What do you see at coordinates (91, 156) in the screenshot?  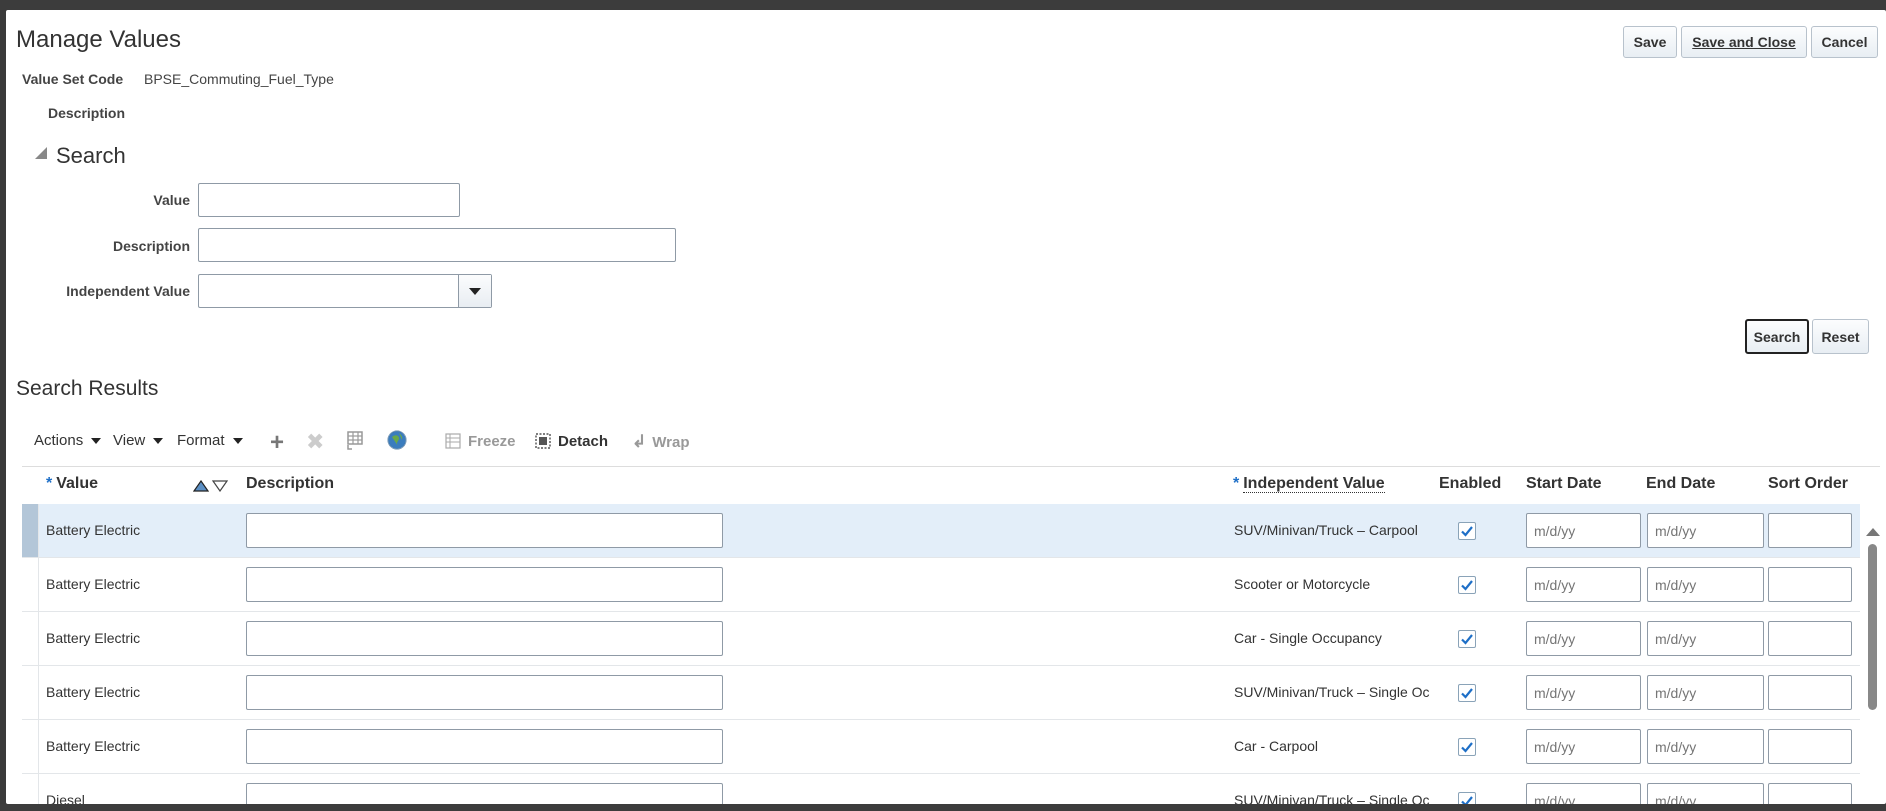 I see `search-section-title: Search` at bounding box center [91, 156].